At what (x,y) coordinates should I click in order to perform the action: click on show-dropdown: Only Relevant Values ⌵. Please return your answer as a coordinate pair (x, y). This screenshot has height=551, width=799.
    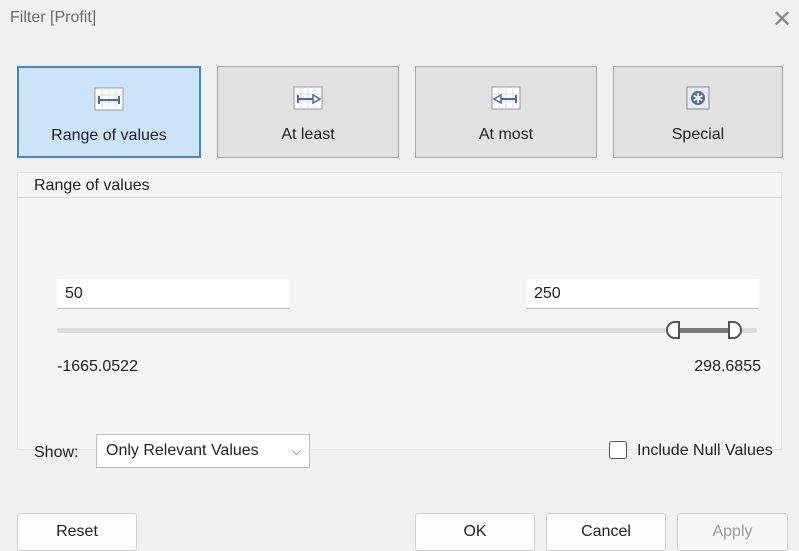
    Looking at the image, I should click on (203, 451).